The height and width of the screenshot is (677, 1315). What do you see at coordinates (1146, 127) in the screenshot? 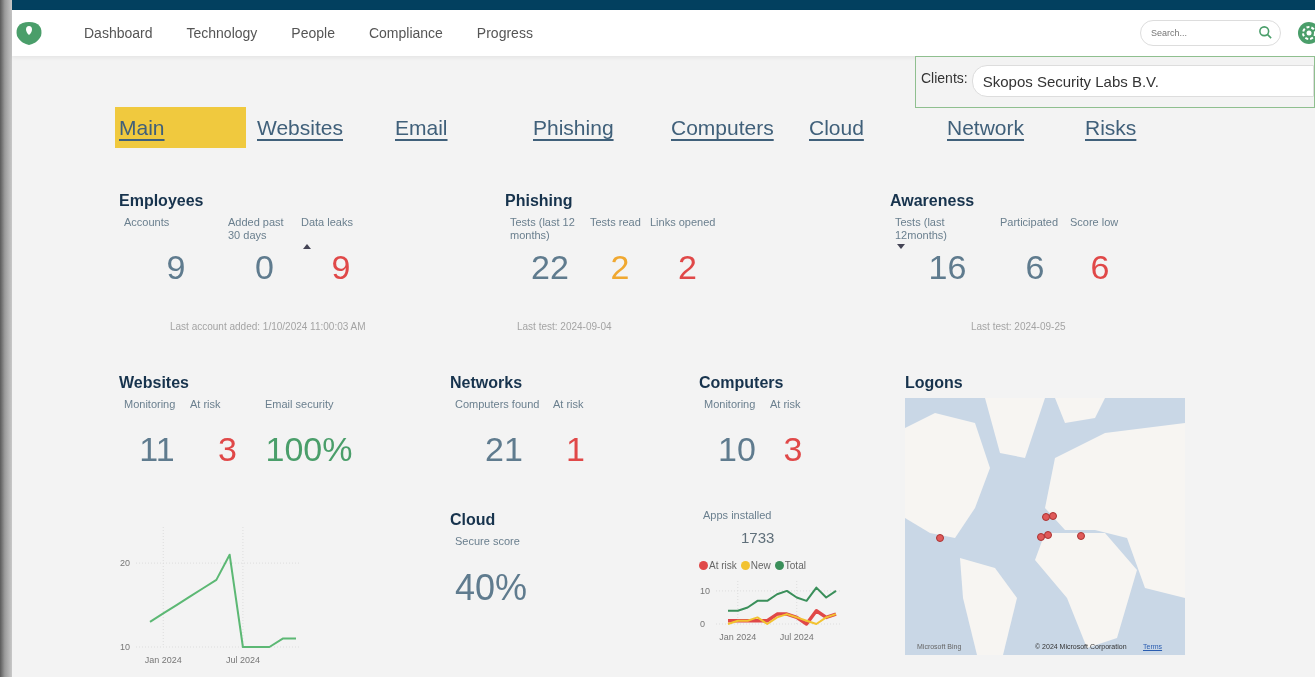
I see `tab: Risks` at bounding box center [1146, 127].